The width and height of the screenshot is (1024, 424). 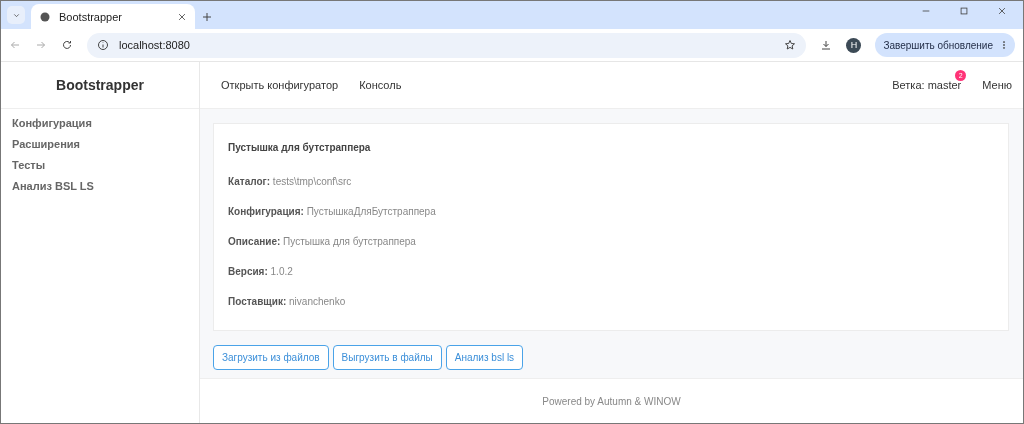 I want to click on sidebar-item: Конфигурация, so click(x=100, y=123).